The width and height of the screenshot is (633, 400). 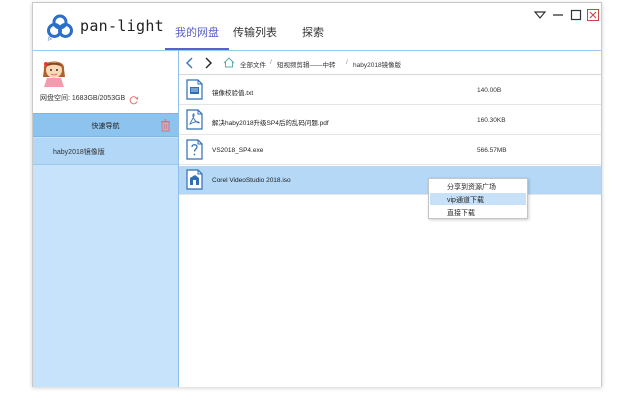 I want to click on chevron-down-icon, so click(x=540, y=14).